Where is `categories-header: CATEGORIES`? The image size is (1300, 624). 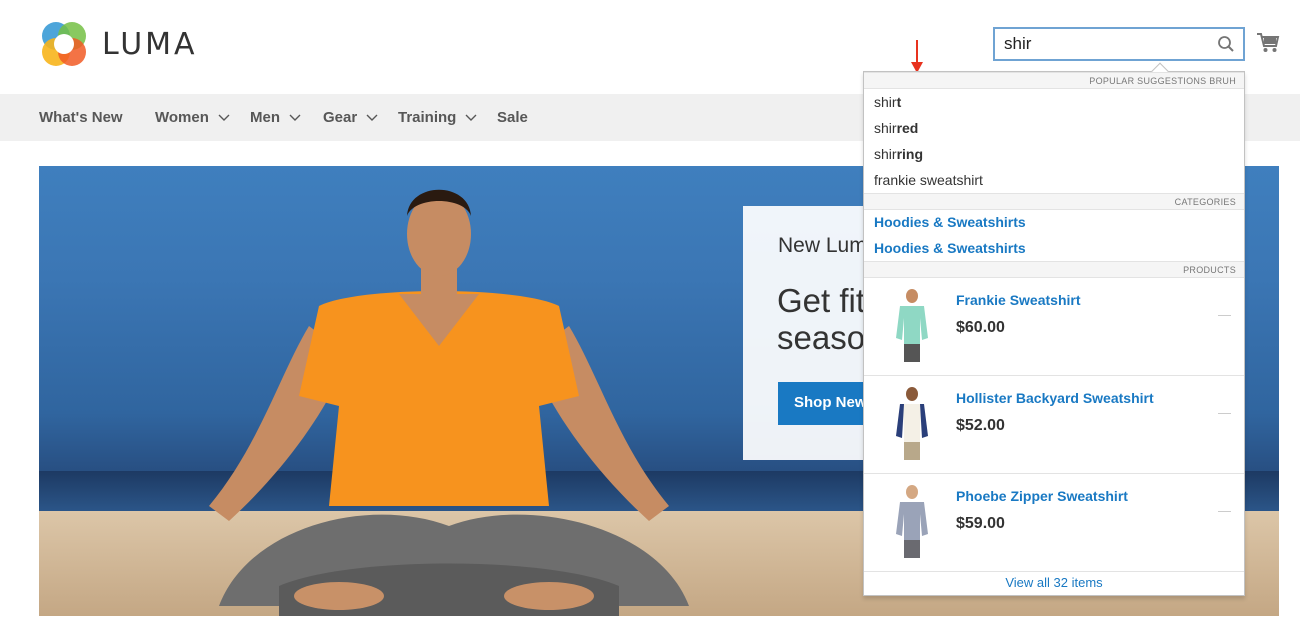 categories-header: CATEGORIES is located at coordinates (1054, 201).